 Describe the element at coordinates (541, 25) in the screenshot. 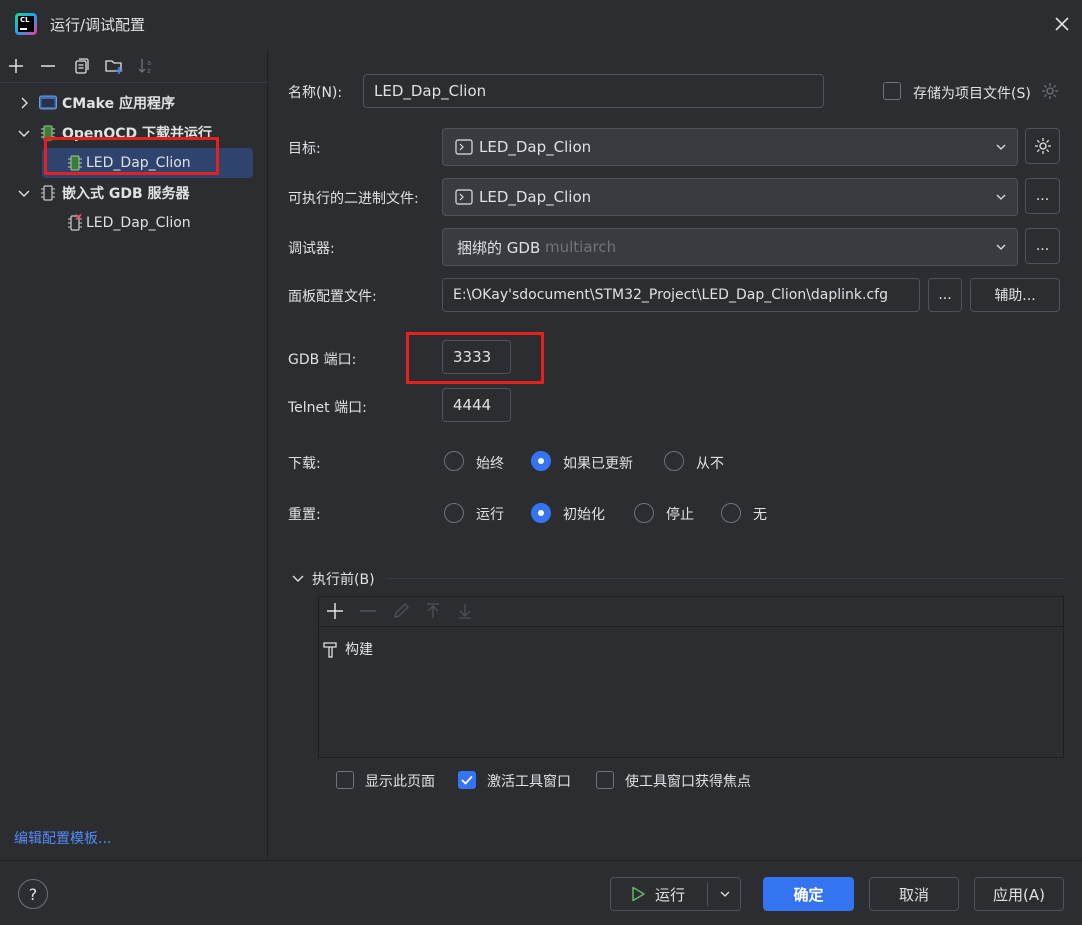

I see `title-bar` at that location.